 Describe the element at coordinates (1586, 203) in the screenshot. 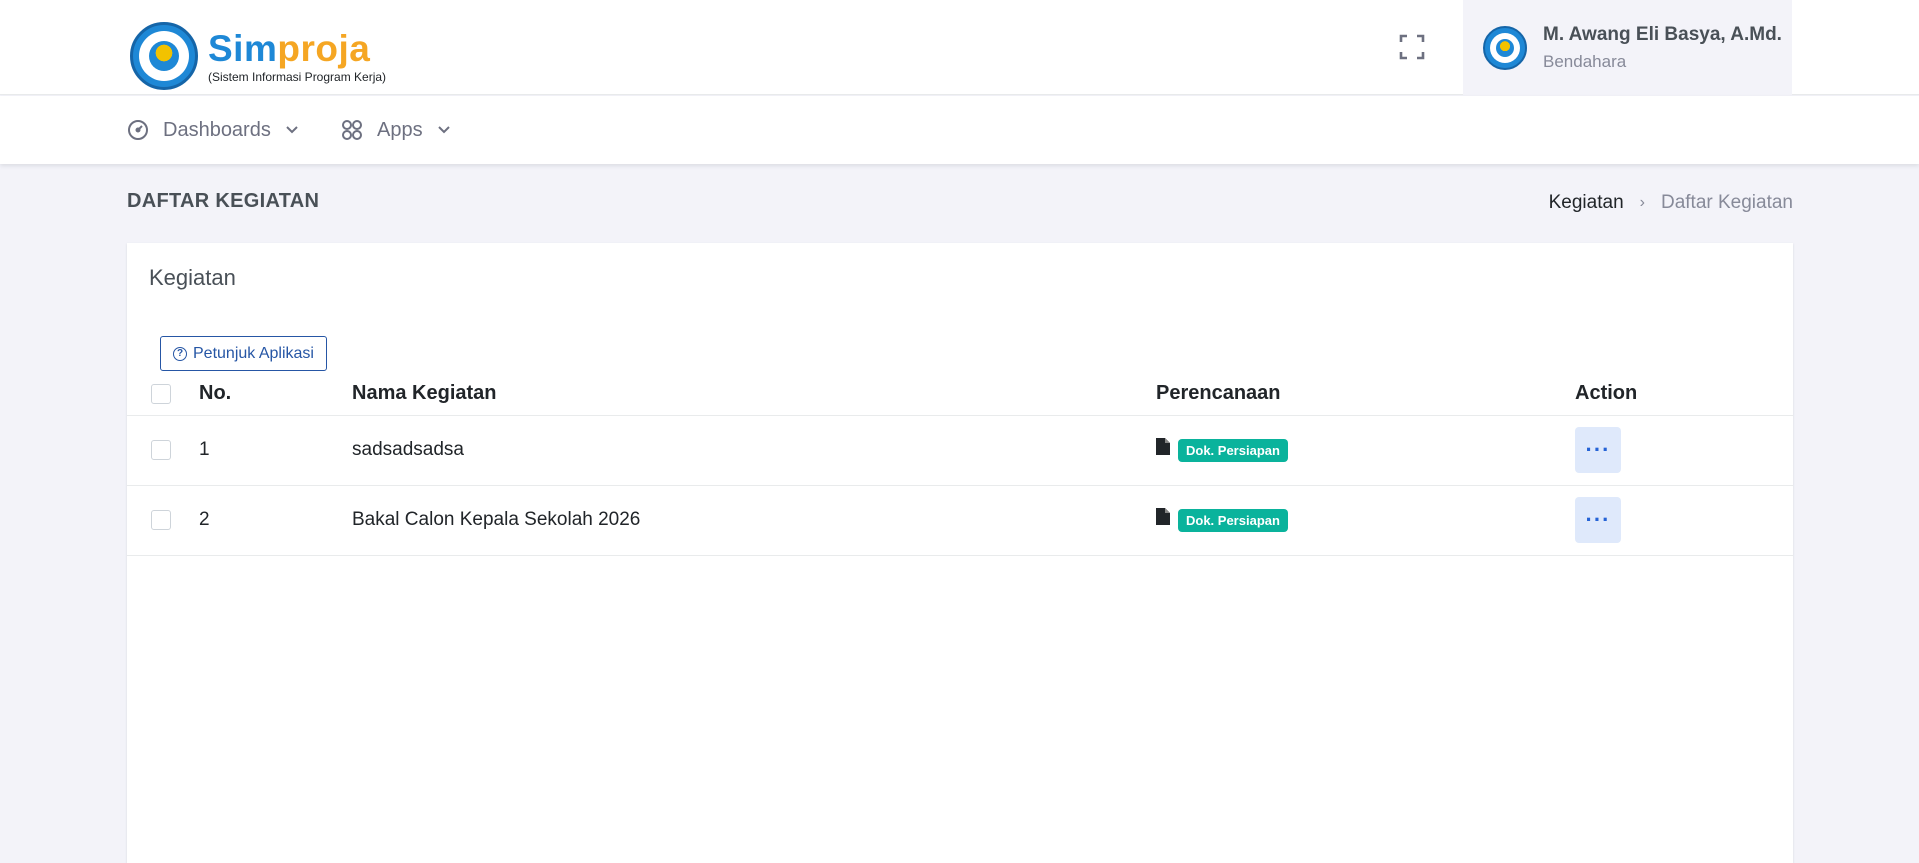

I see `breadcrumb-item-kegiatan: Kegiatan` at that location.